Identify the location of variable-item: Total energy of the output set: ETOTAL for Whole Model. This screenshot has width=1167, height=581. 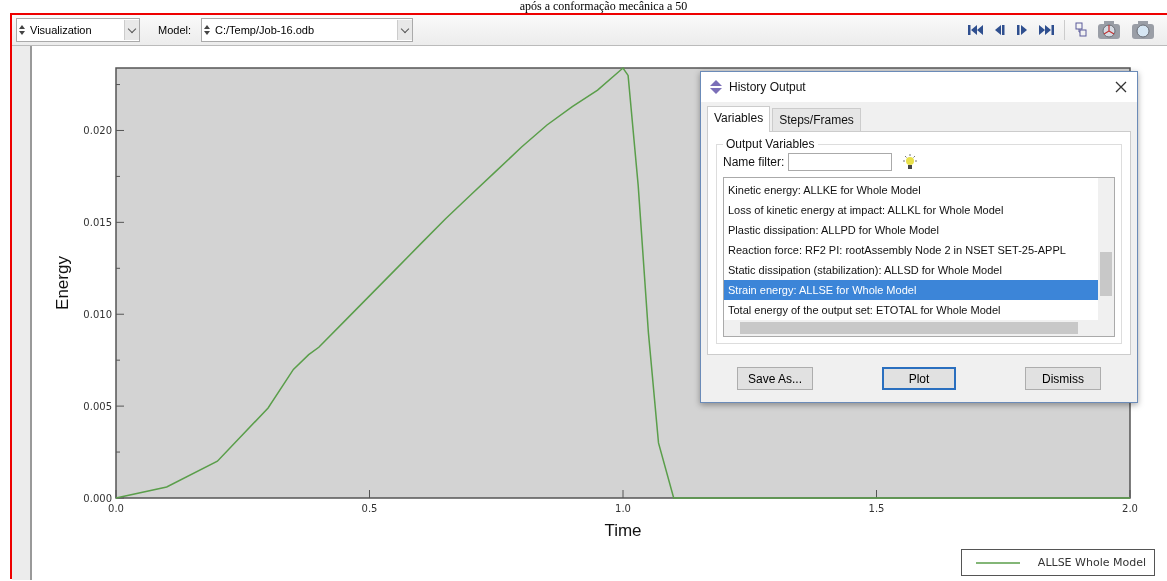
(911, 310).